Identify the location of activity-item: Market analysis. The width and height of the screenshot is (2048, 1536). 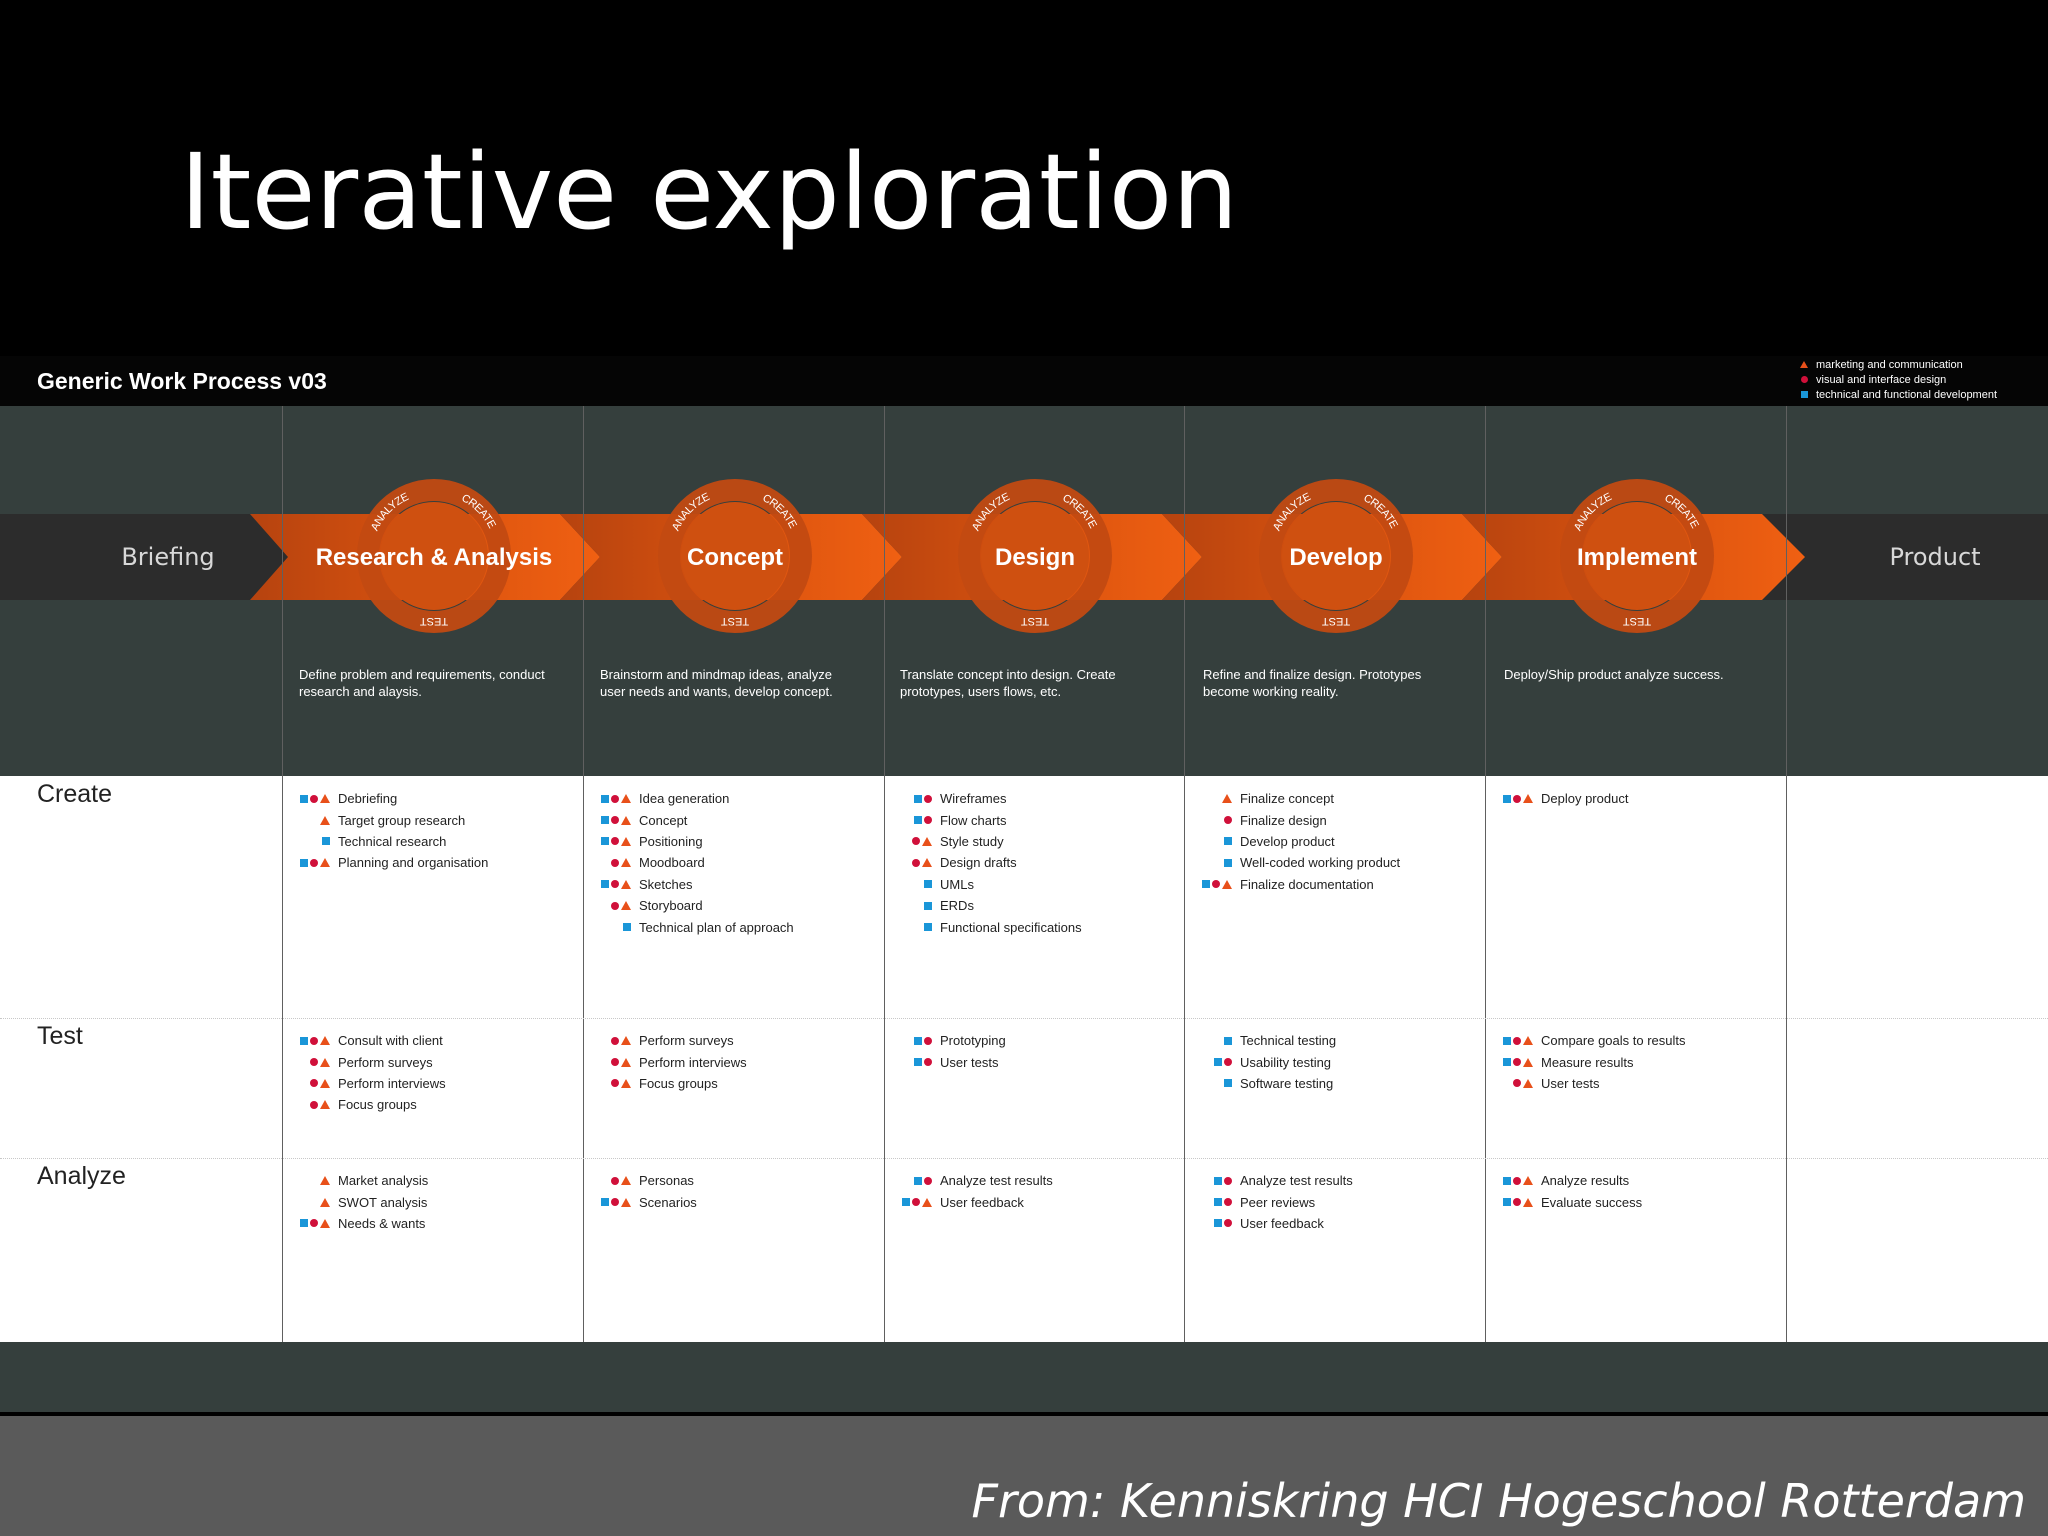
(435, 1180).